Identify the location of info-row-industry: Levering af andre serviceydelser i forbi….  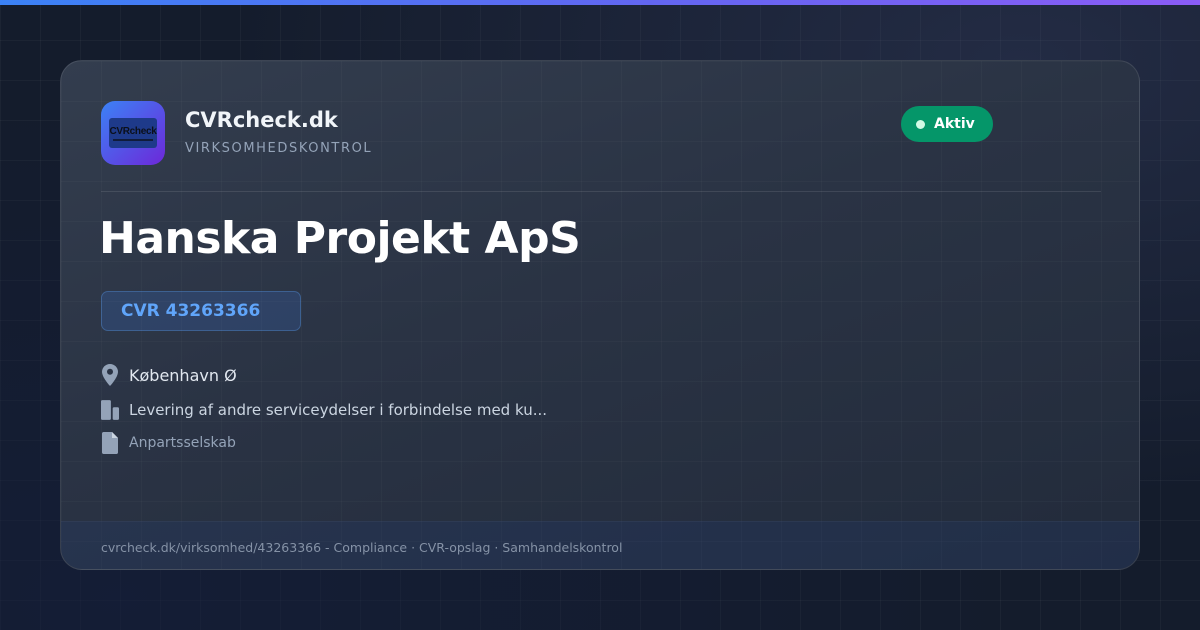
(324, 410).